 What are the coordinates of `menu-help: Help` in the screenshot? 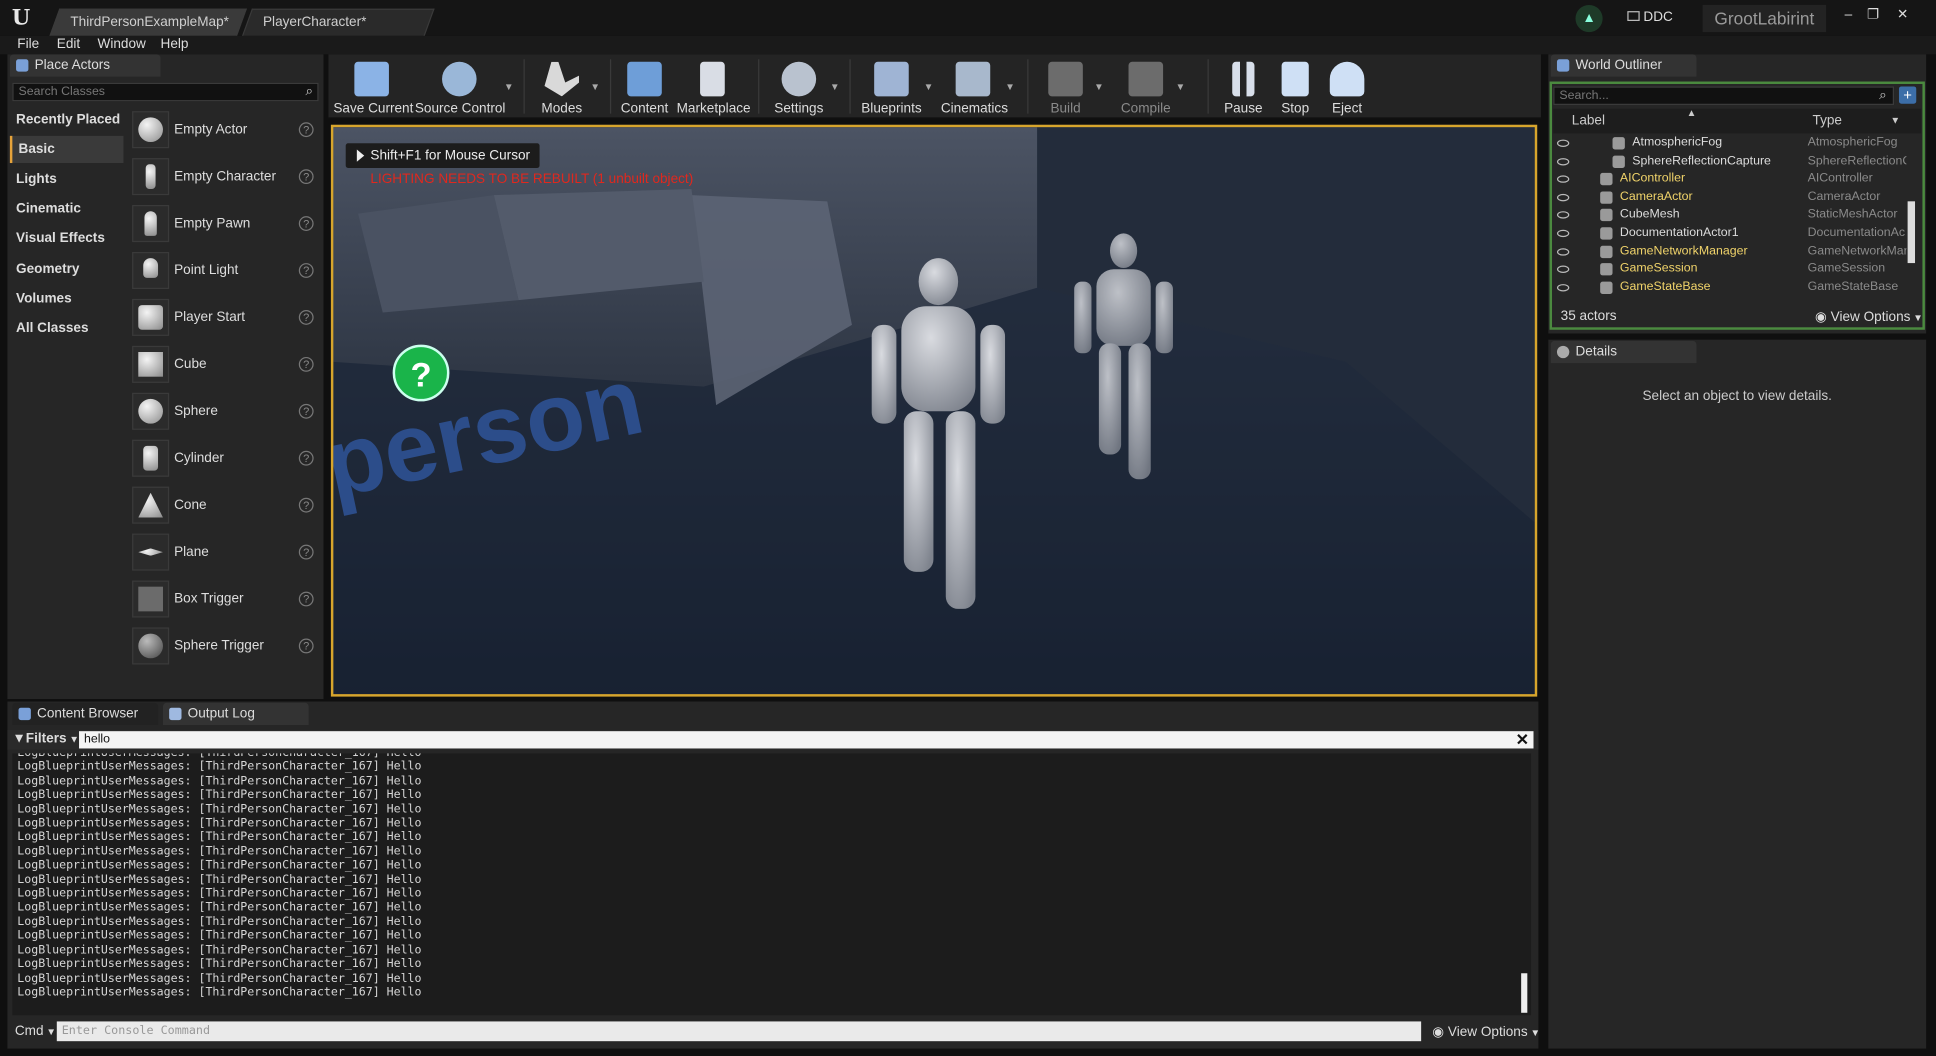 It's located at (175, 45).